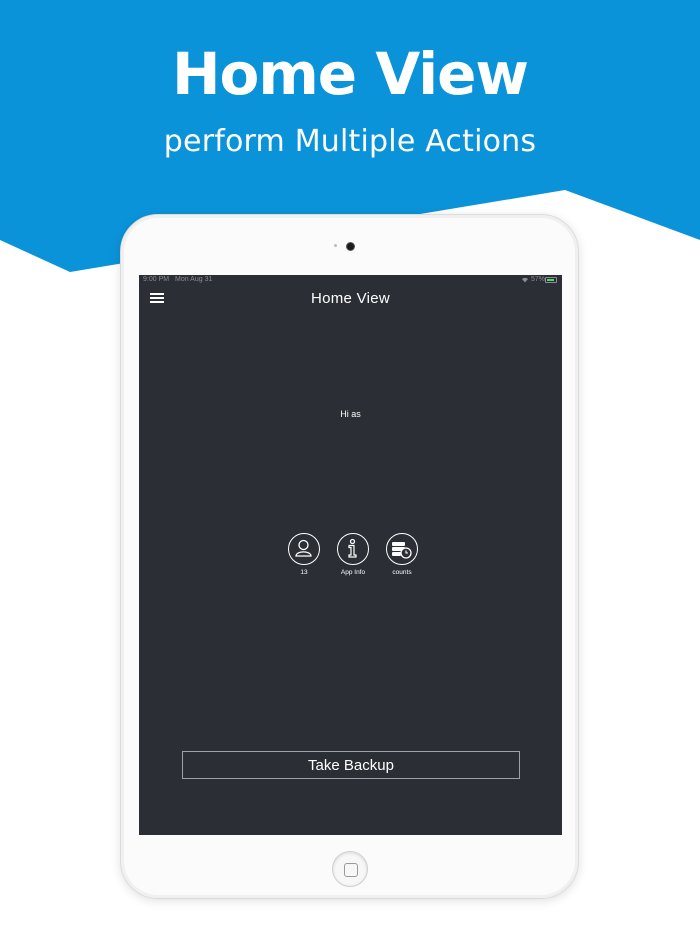  I want to click on counts-action: counts, so click(402, 554).